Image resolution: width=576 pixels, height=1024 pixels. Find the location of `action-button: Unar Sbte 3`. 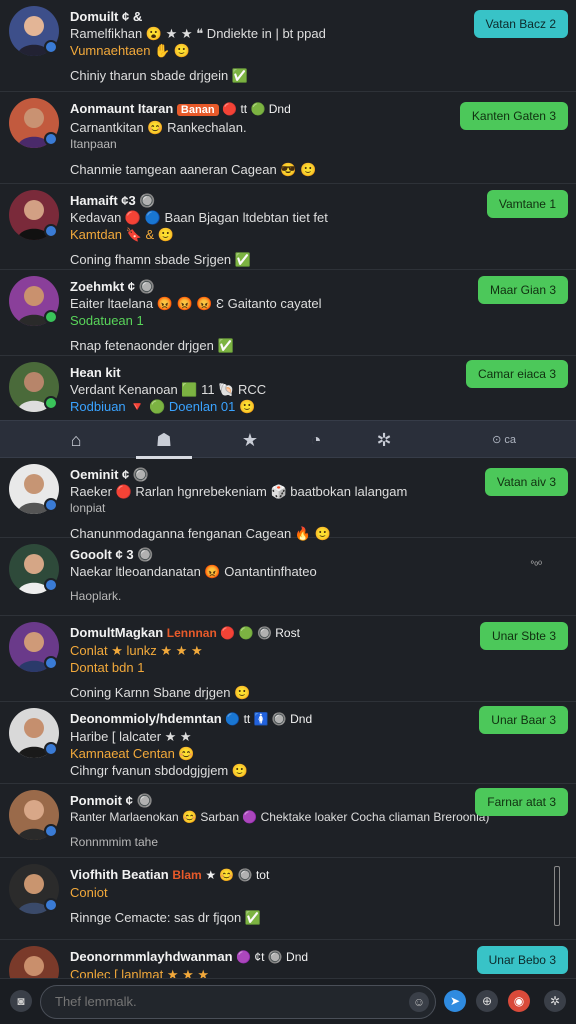

action-button: Unar Sbte 3 is located at coordinates (523, 636).